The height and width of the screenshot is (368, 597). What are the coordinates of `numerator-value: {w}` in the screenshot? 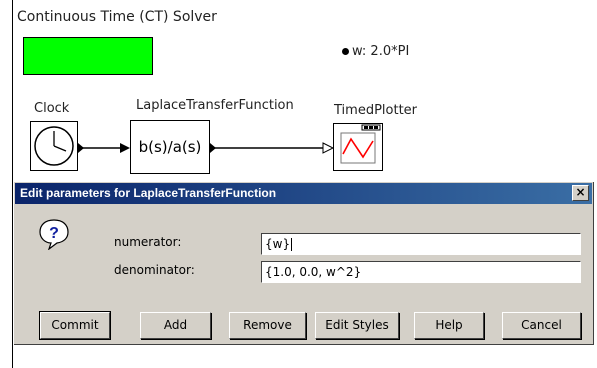 It's located at (278, 244).